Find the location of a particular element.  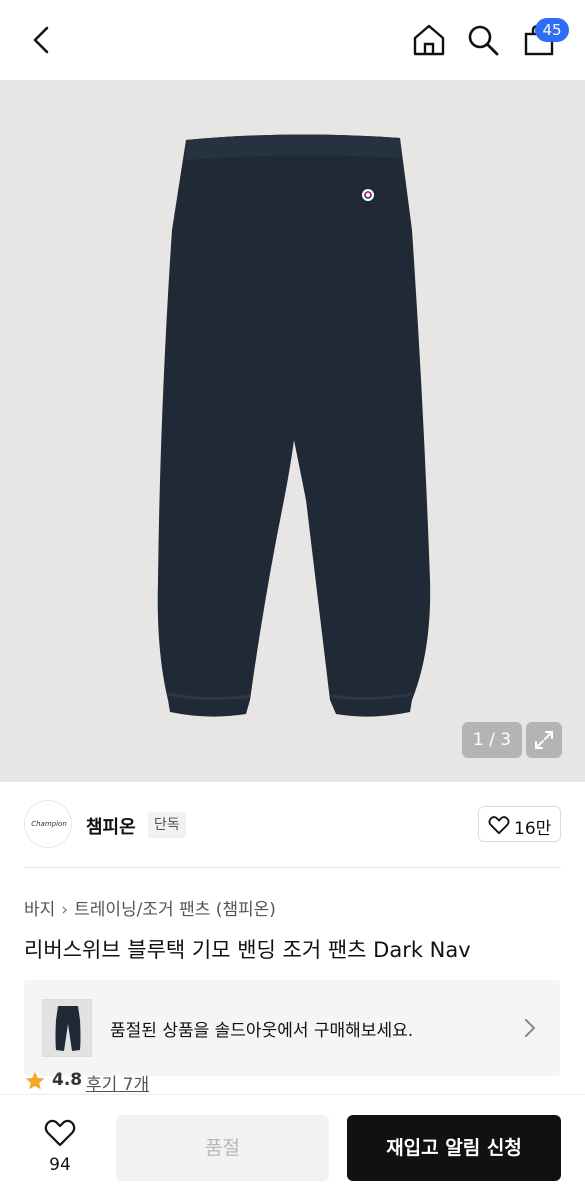

breadcrumb: 바지 › 트레이닝/조거 팬츠 (챔피온) is located at coordinates (150, 907).